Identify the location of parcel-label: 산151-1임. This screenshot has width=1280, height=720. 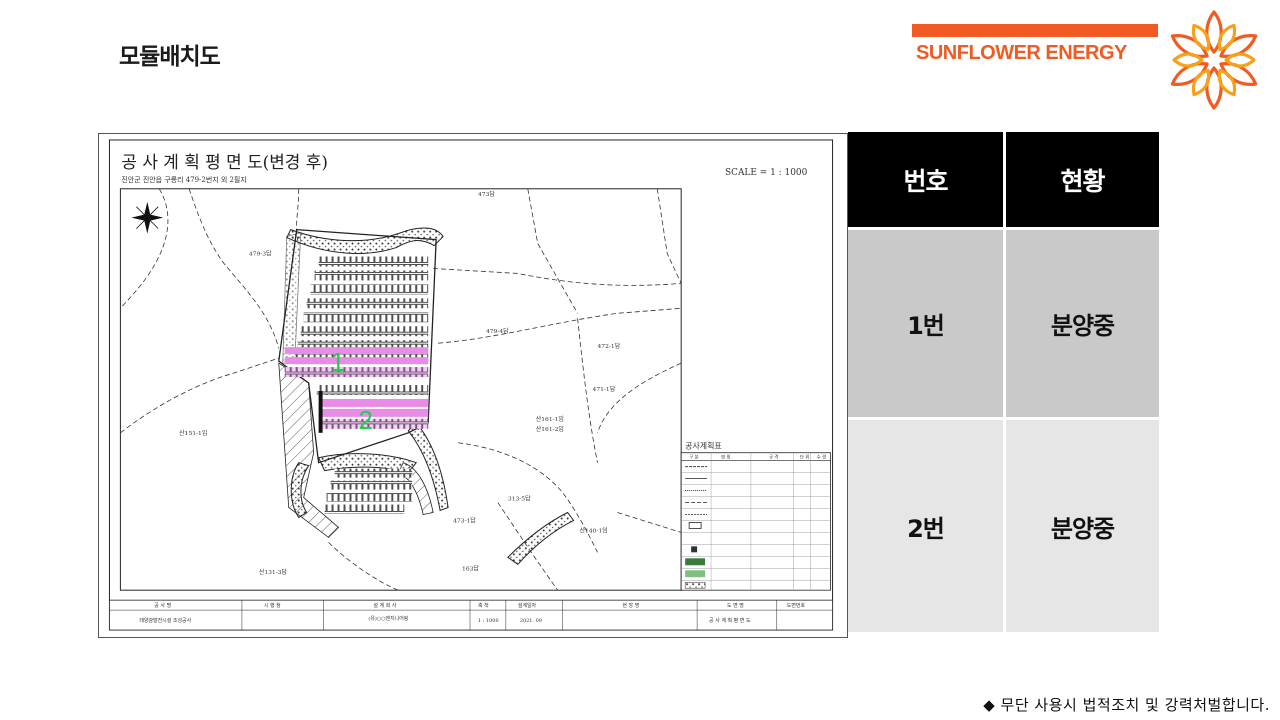
(193, 433).